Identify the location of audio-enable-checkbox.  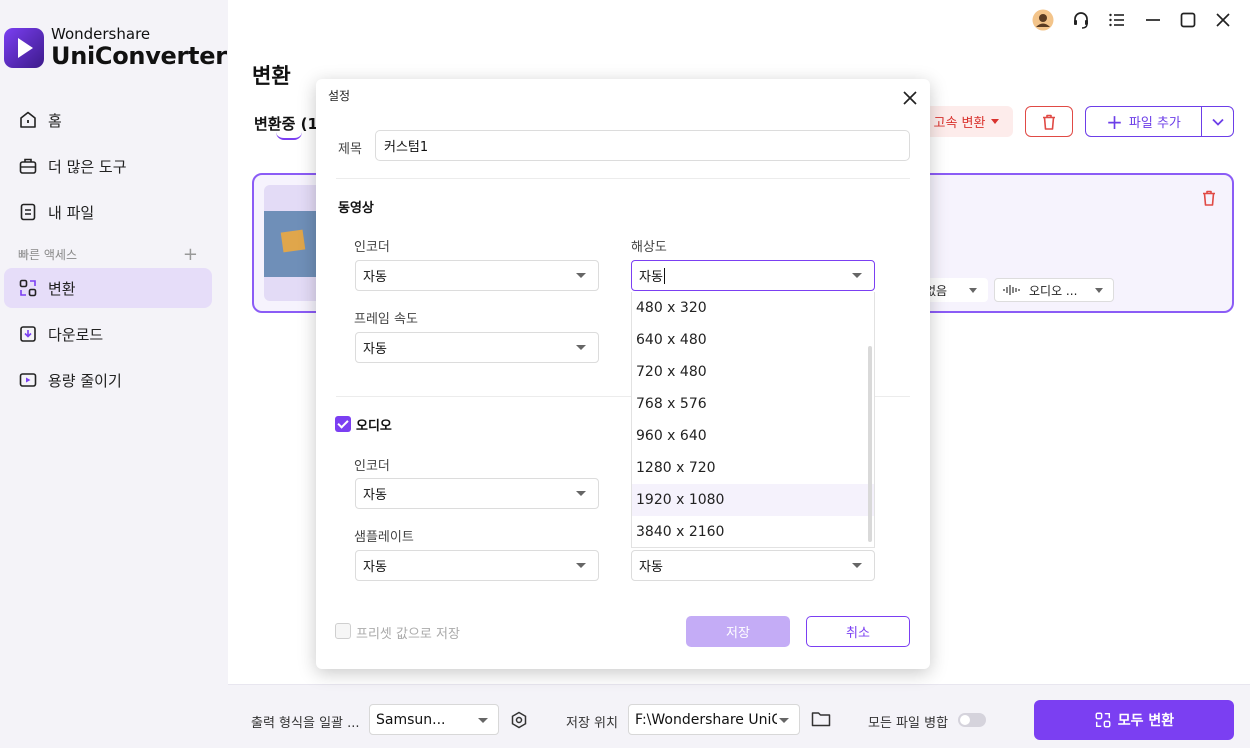
(343, 424).